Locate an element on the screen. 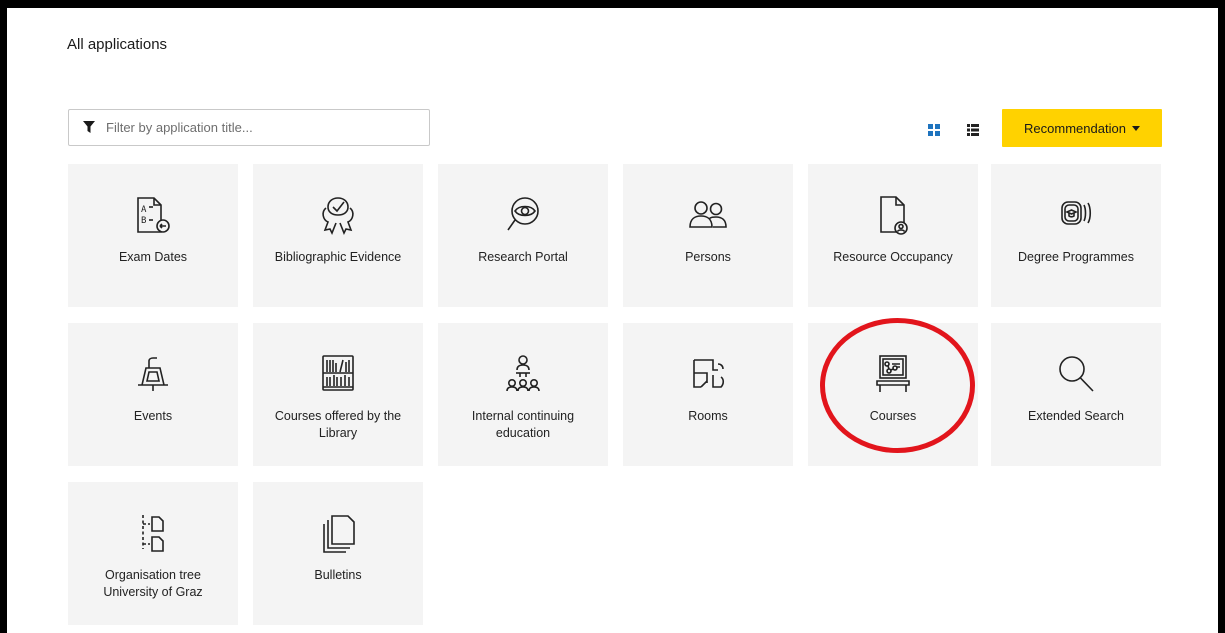 Image resolution: width=1225 pixels, height=633 pixels. app-tile-label: Courses offered by the Library is located at coordinates (338, 424).